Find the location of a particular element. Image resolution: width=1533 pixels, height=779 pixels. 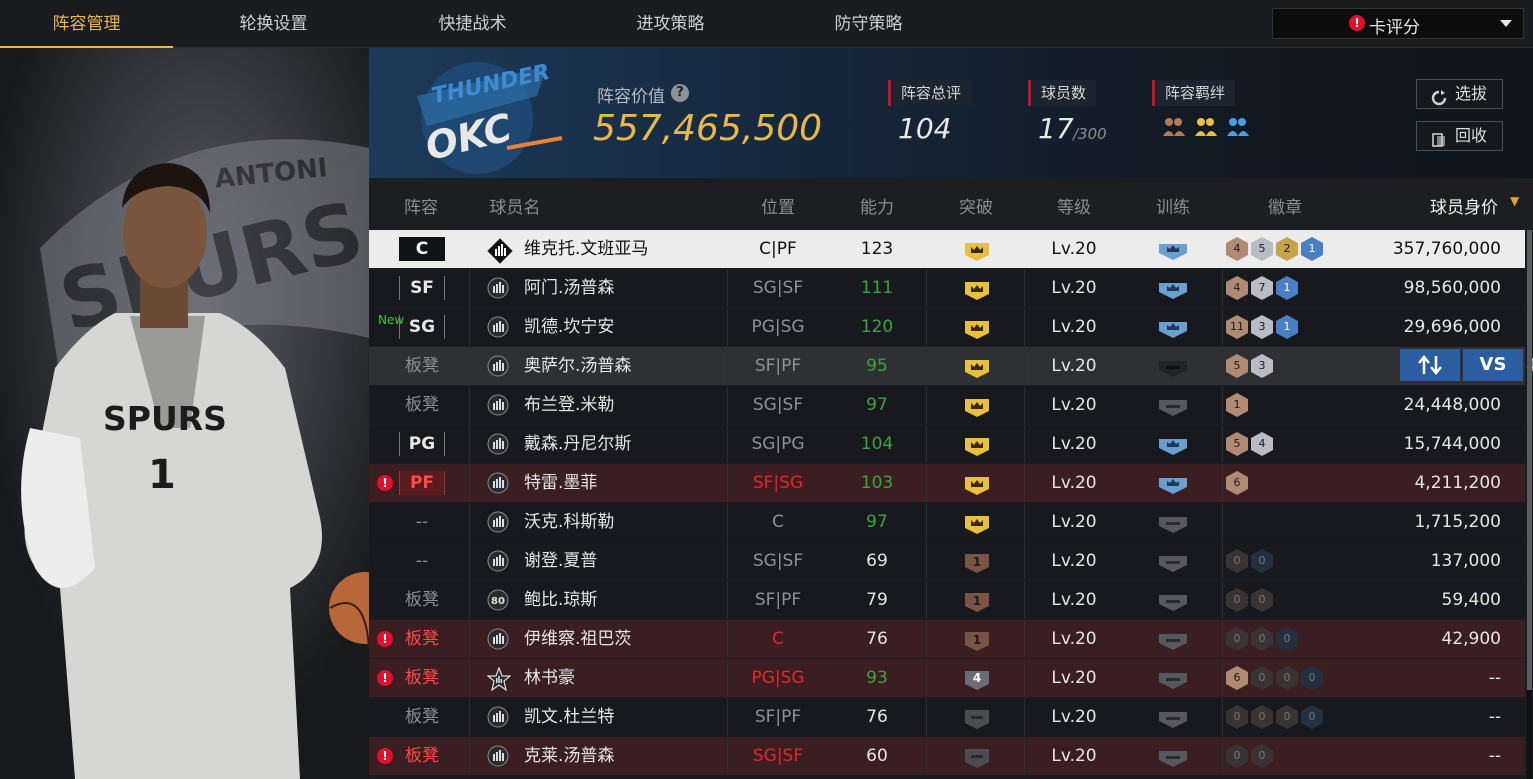

col-level: 等级 is located at coordinates (1074, 205).